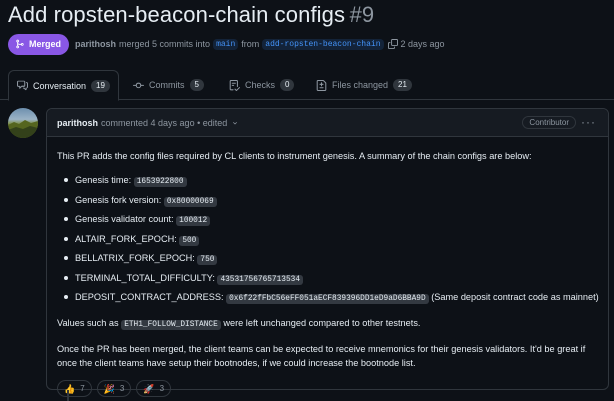  I want to click on merge-time: 2 days ago, so click(422, 44).